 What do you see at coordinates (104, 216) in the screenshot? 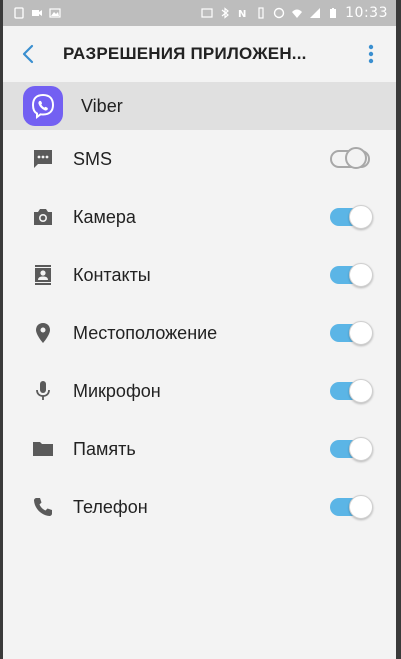
I see `permission-label-camera: Камера` at bounding box center [104, 216].